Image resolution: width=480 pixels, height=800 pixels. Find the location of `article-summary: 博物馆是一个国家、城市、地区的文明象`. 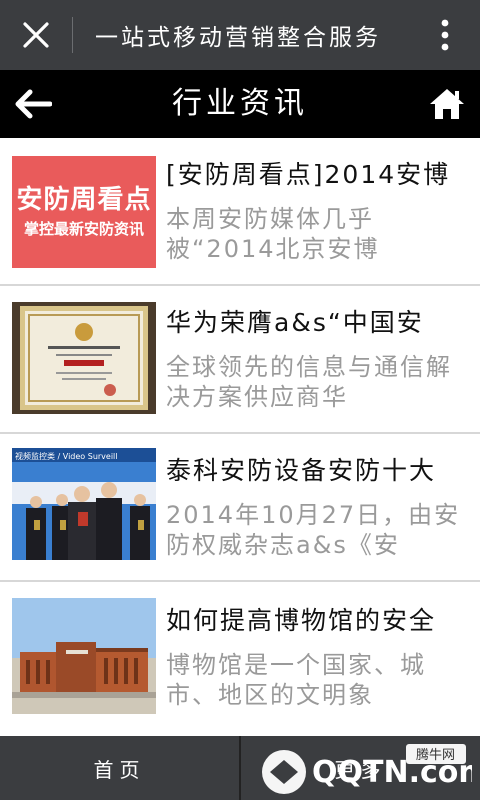

article-summary: 博物馆是一个国家、城市、地区的文明象 is located at coordinates (296, 679).